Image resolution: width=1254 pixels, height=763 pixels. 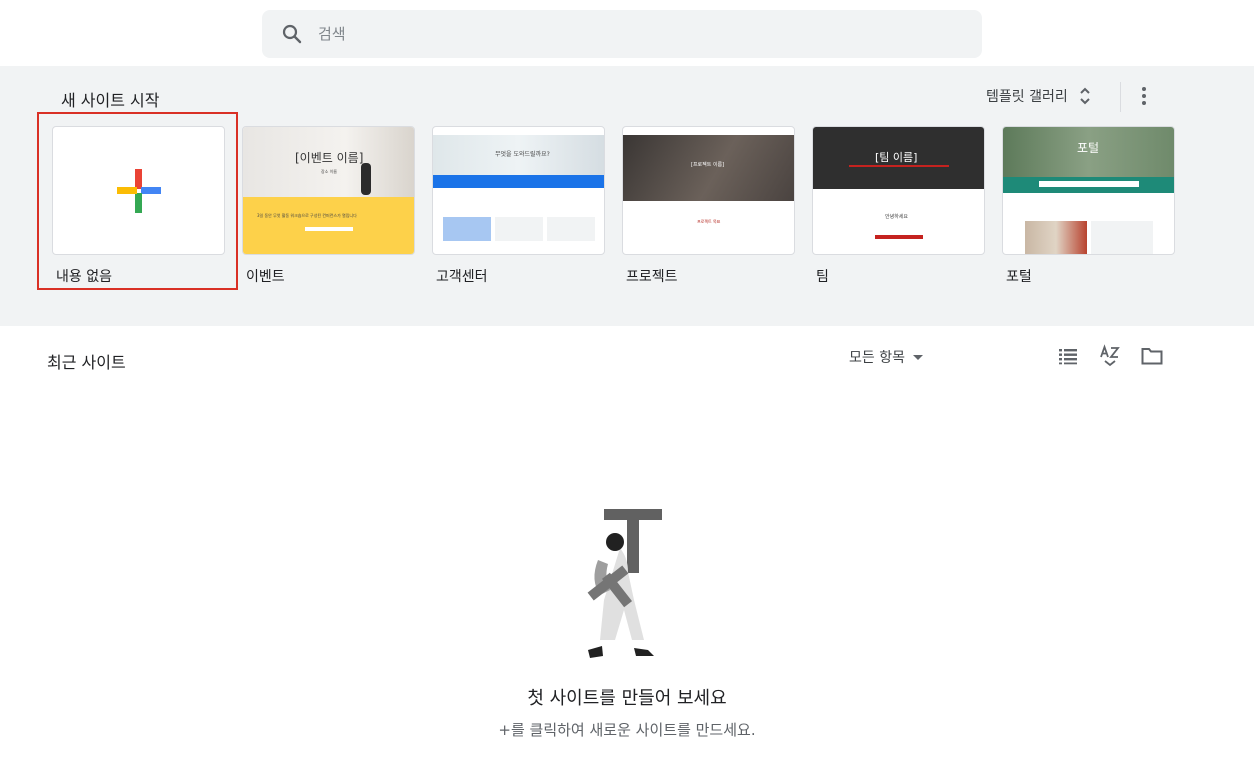 I want to click on toolbar-divider, so click(x=1120, y=97).